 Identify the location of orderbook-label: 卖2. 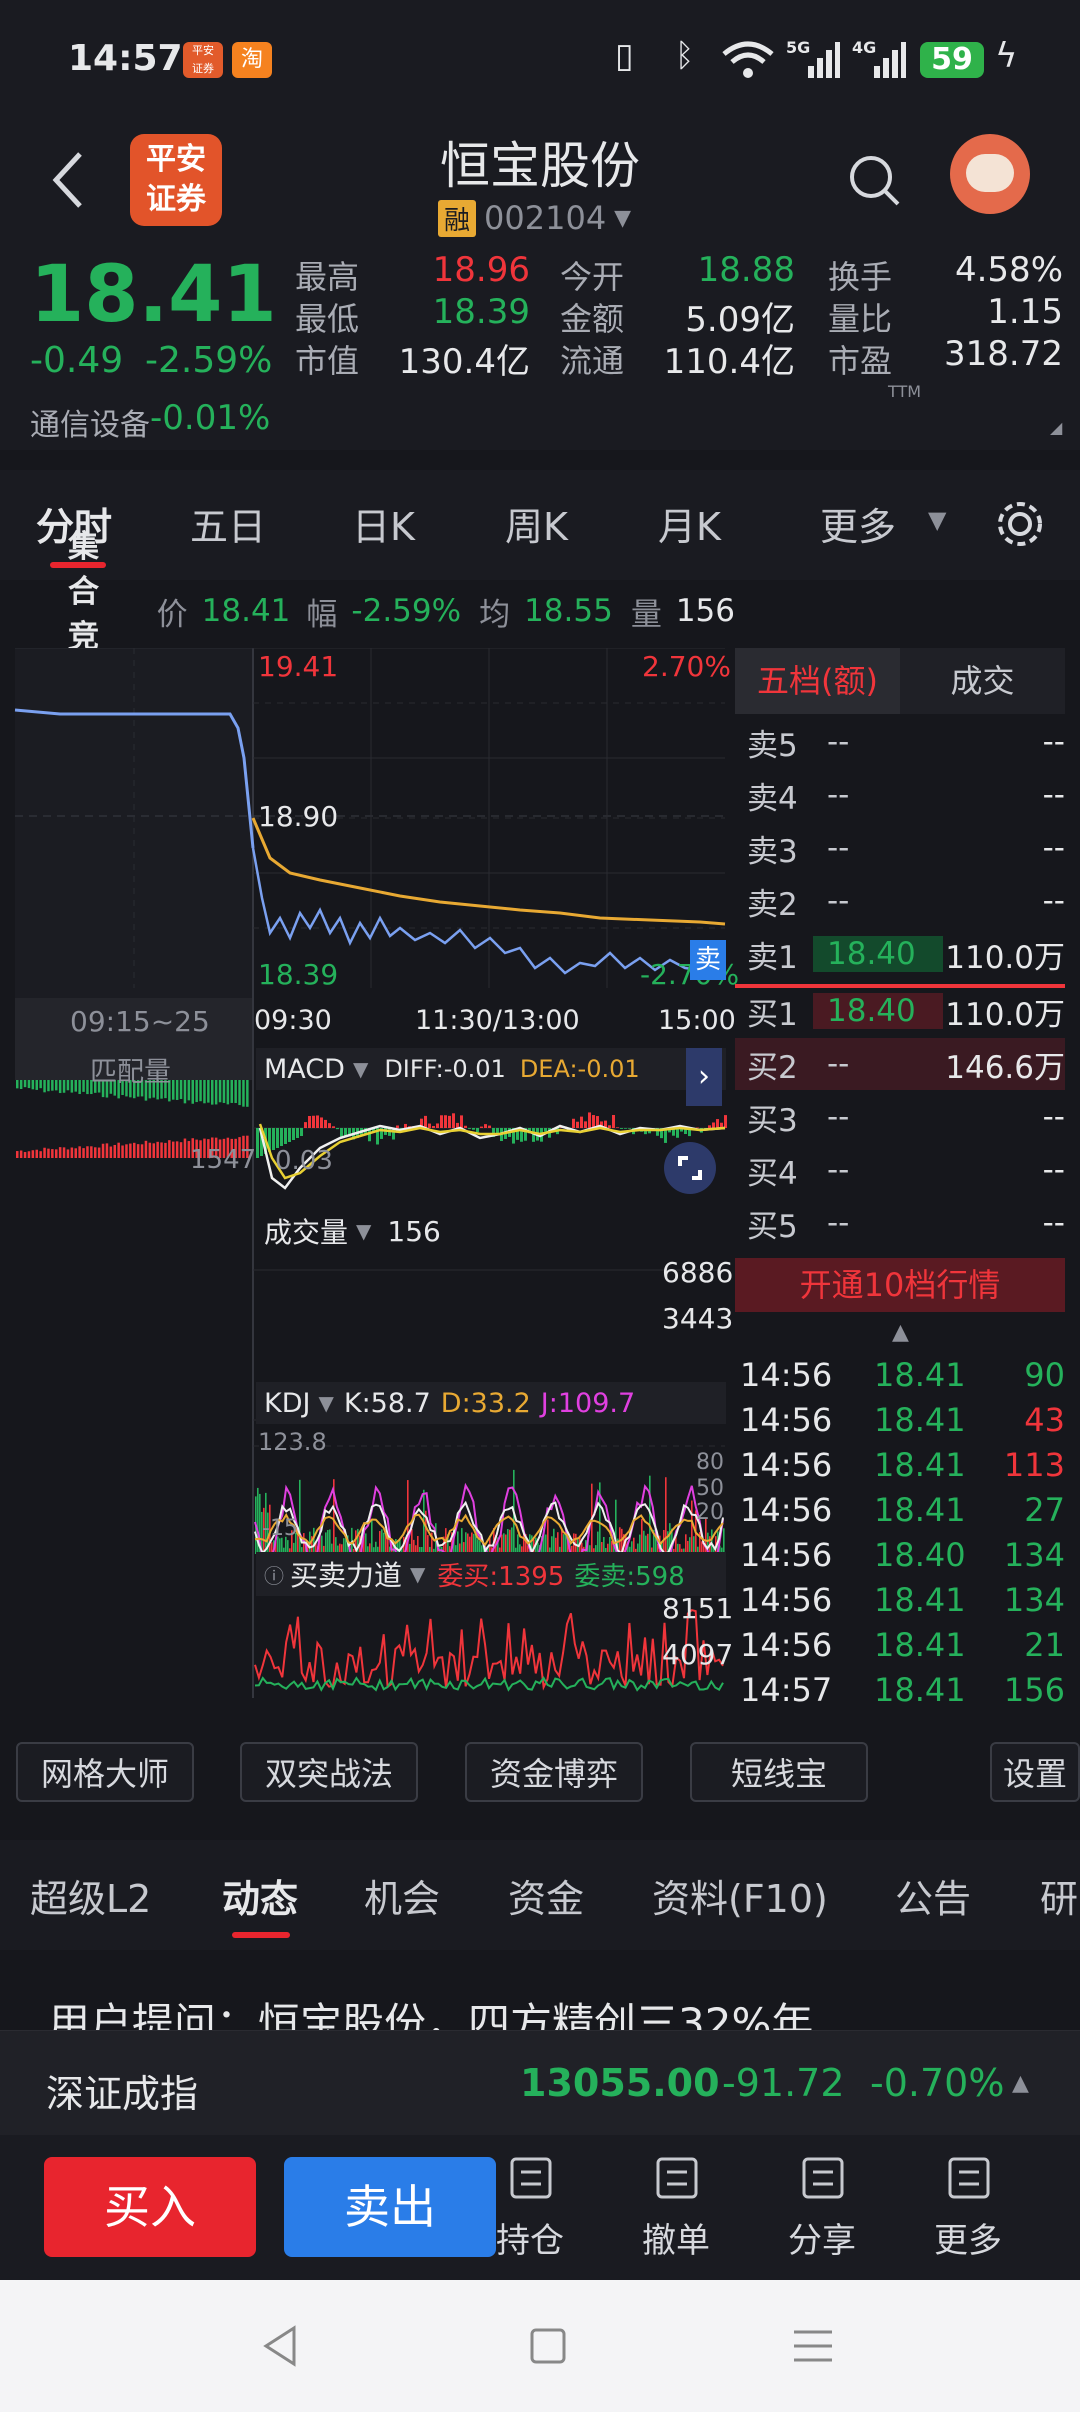
(772, 904).